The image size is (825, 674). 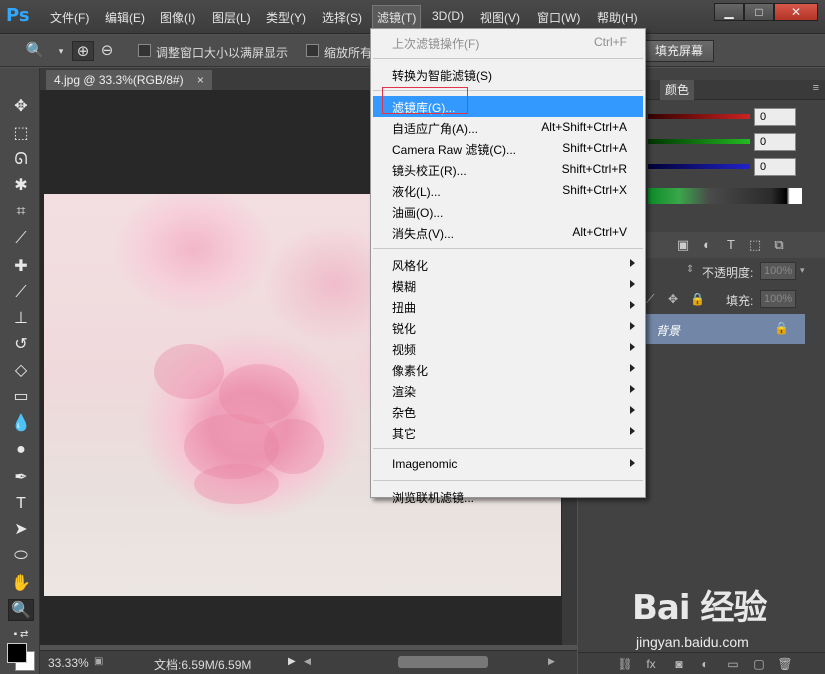 What do you see at coordinates (816, 88) in the screenshot?
I see `panel-menu-icon: ≡` at bounding box center [816, 88].